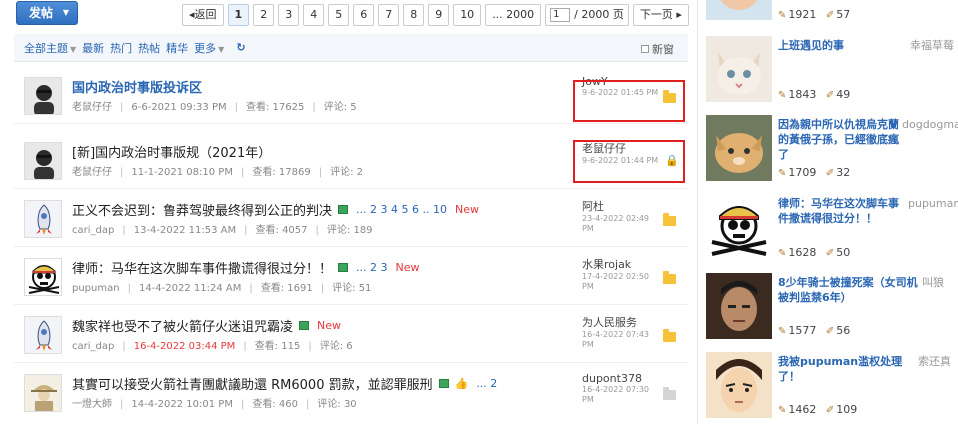 This screenshot has height=424, width=958. Describe the element at coordinates (371, 267) in the screenshot. I see `thread-page-links: ... 2 3` at that location.